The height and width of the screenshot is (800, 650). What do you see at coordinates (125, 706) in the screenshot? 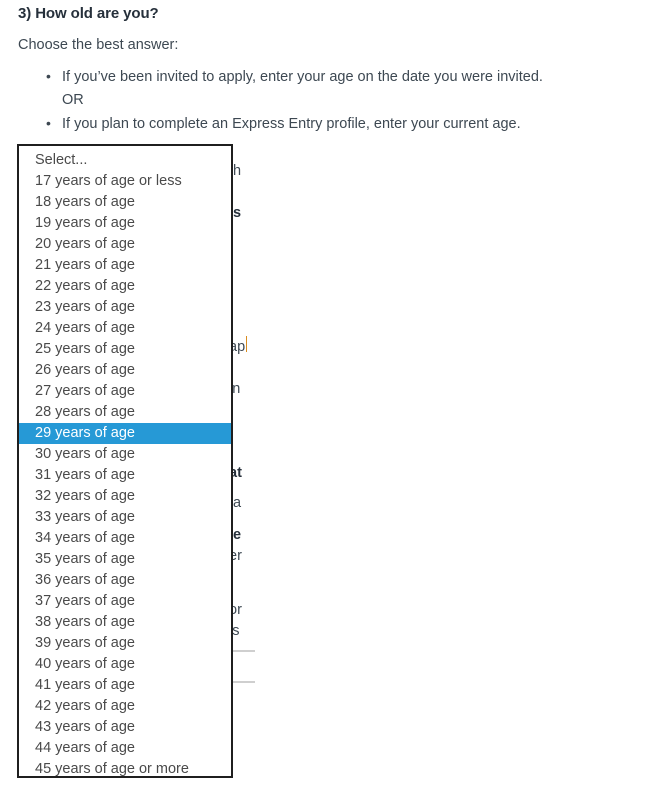
I see `dropdown-option: 42 years of age` at bounding box center [125, 706].